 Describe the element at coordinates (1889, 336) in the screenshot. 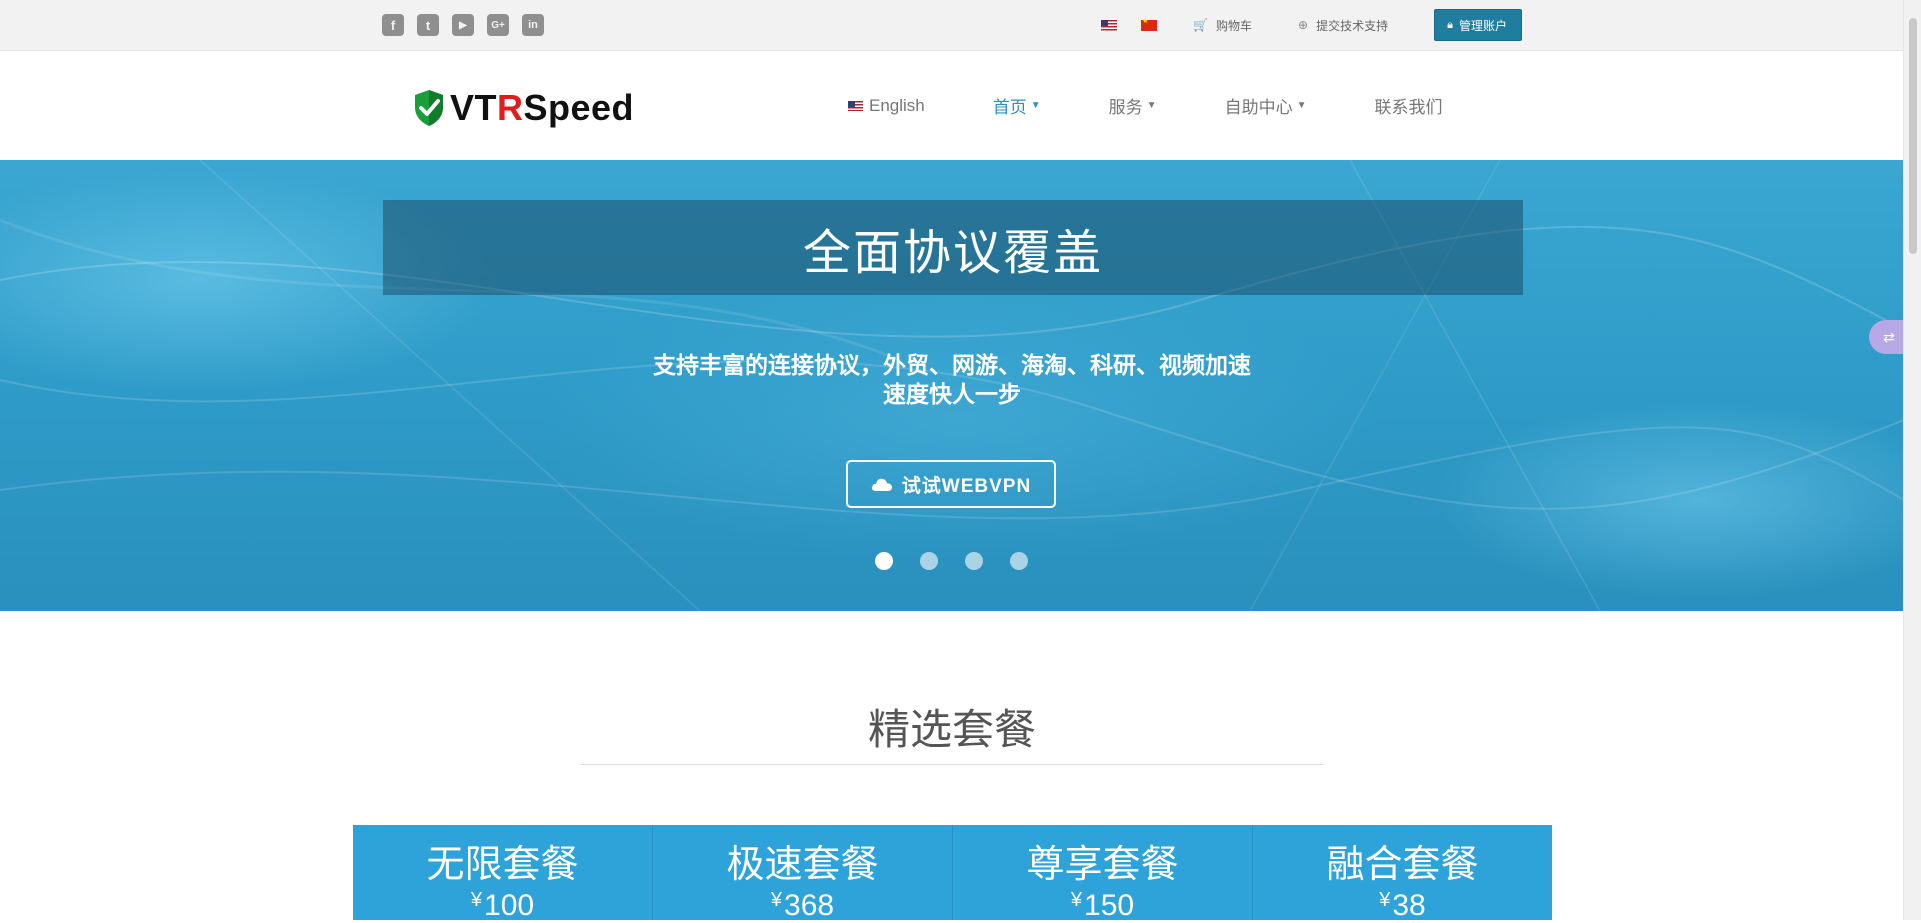

I see `translate-icon: ⇄` at that location.